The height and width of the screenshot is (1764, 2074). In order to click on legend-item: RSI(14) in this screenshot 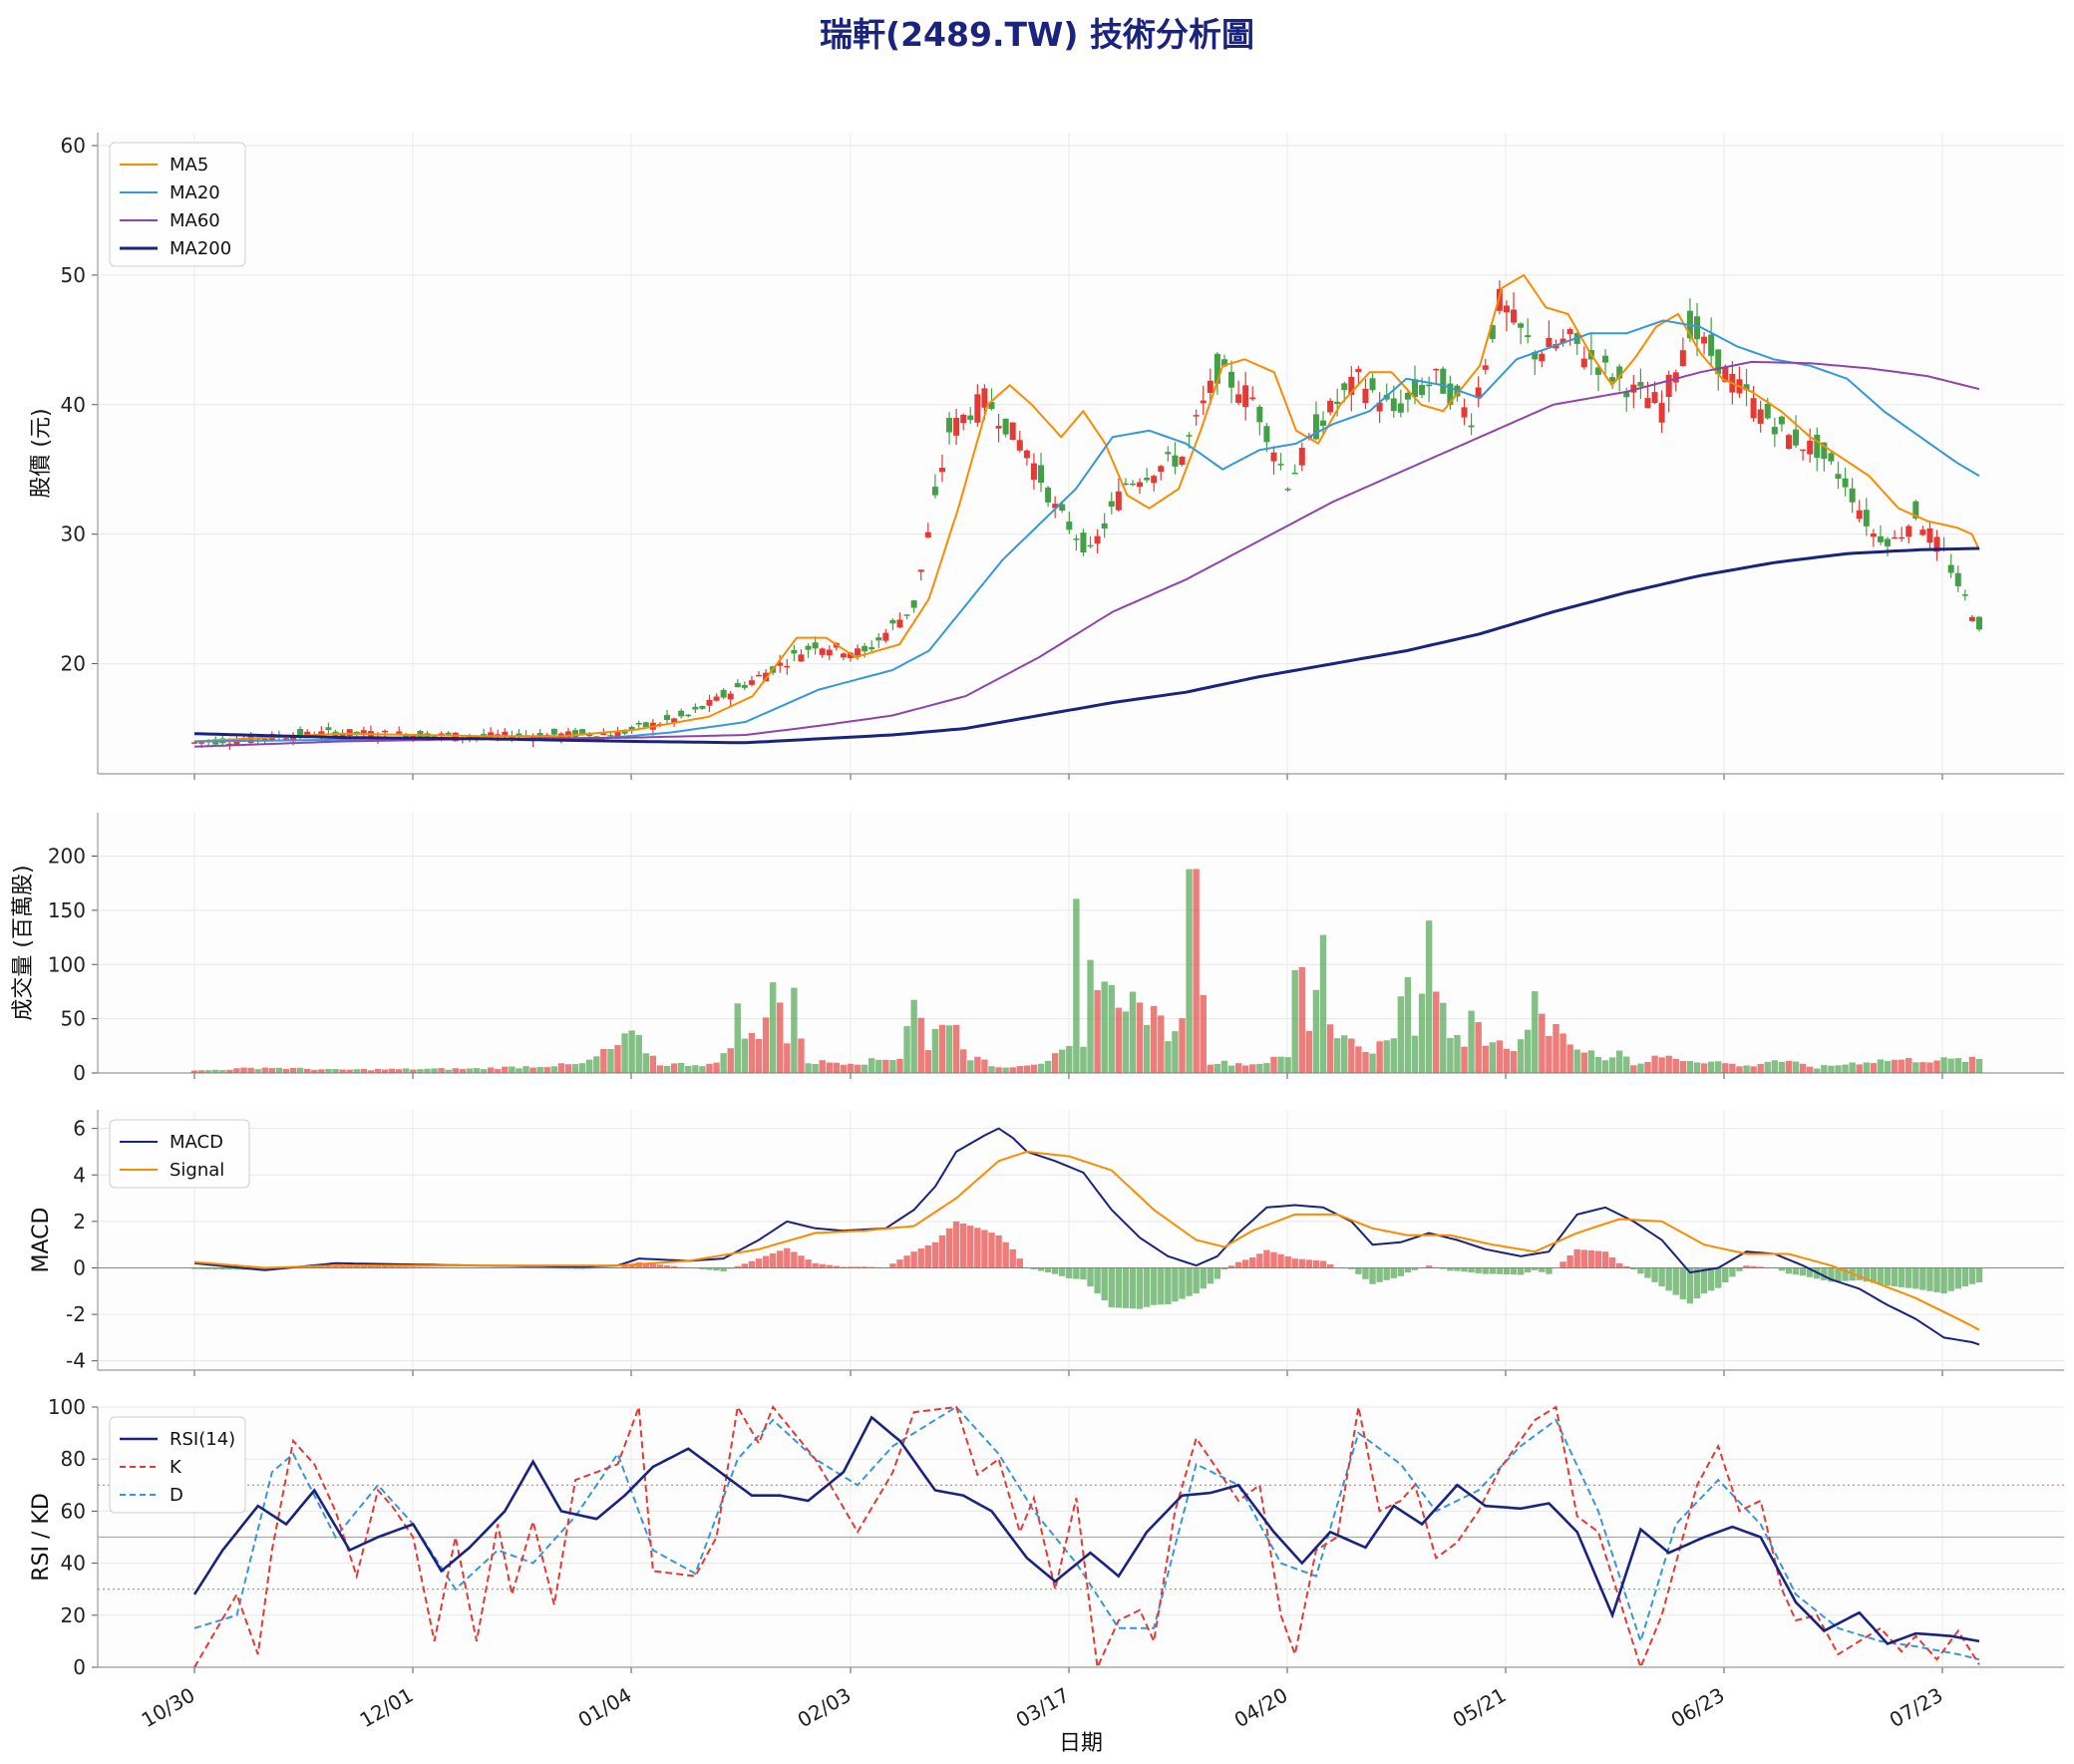, I will do `click(202, 1439)`.